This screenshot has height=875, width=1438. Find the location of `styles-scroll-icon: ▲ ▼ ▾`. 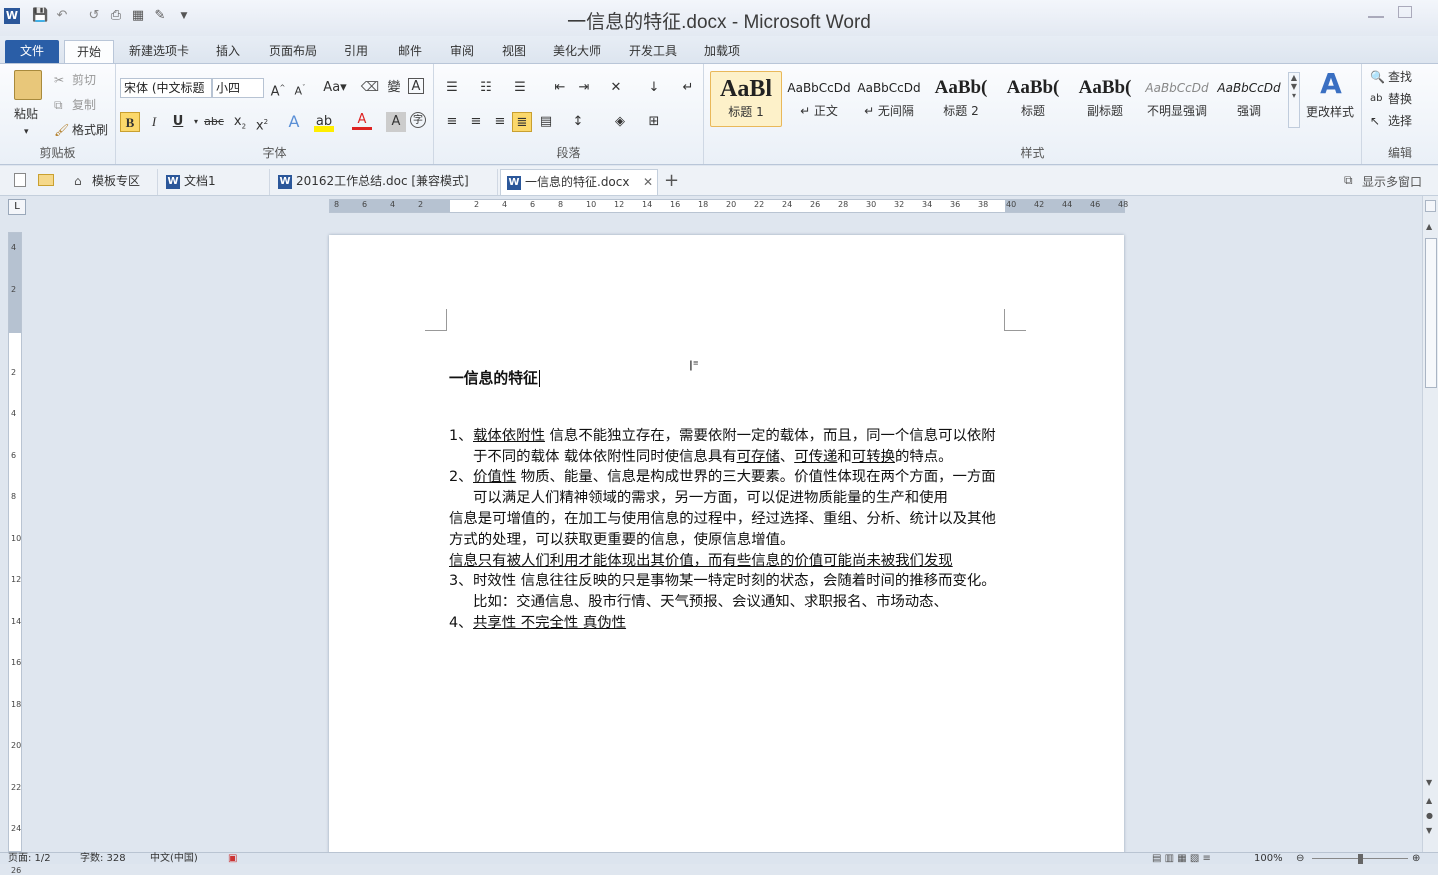

styles-scroll-icon: ▲ ▼ ▾ is located at coordinates (1294, 100).